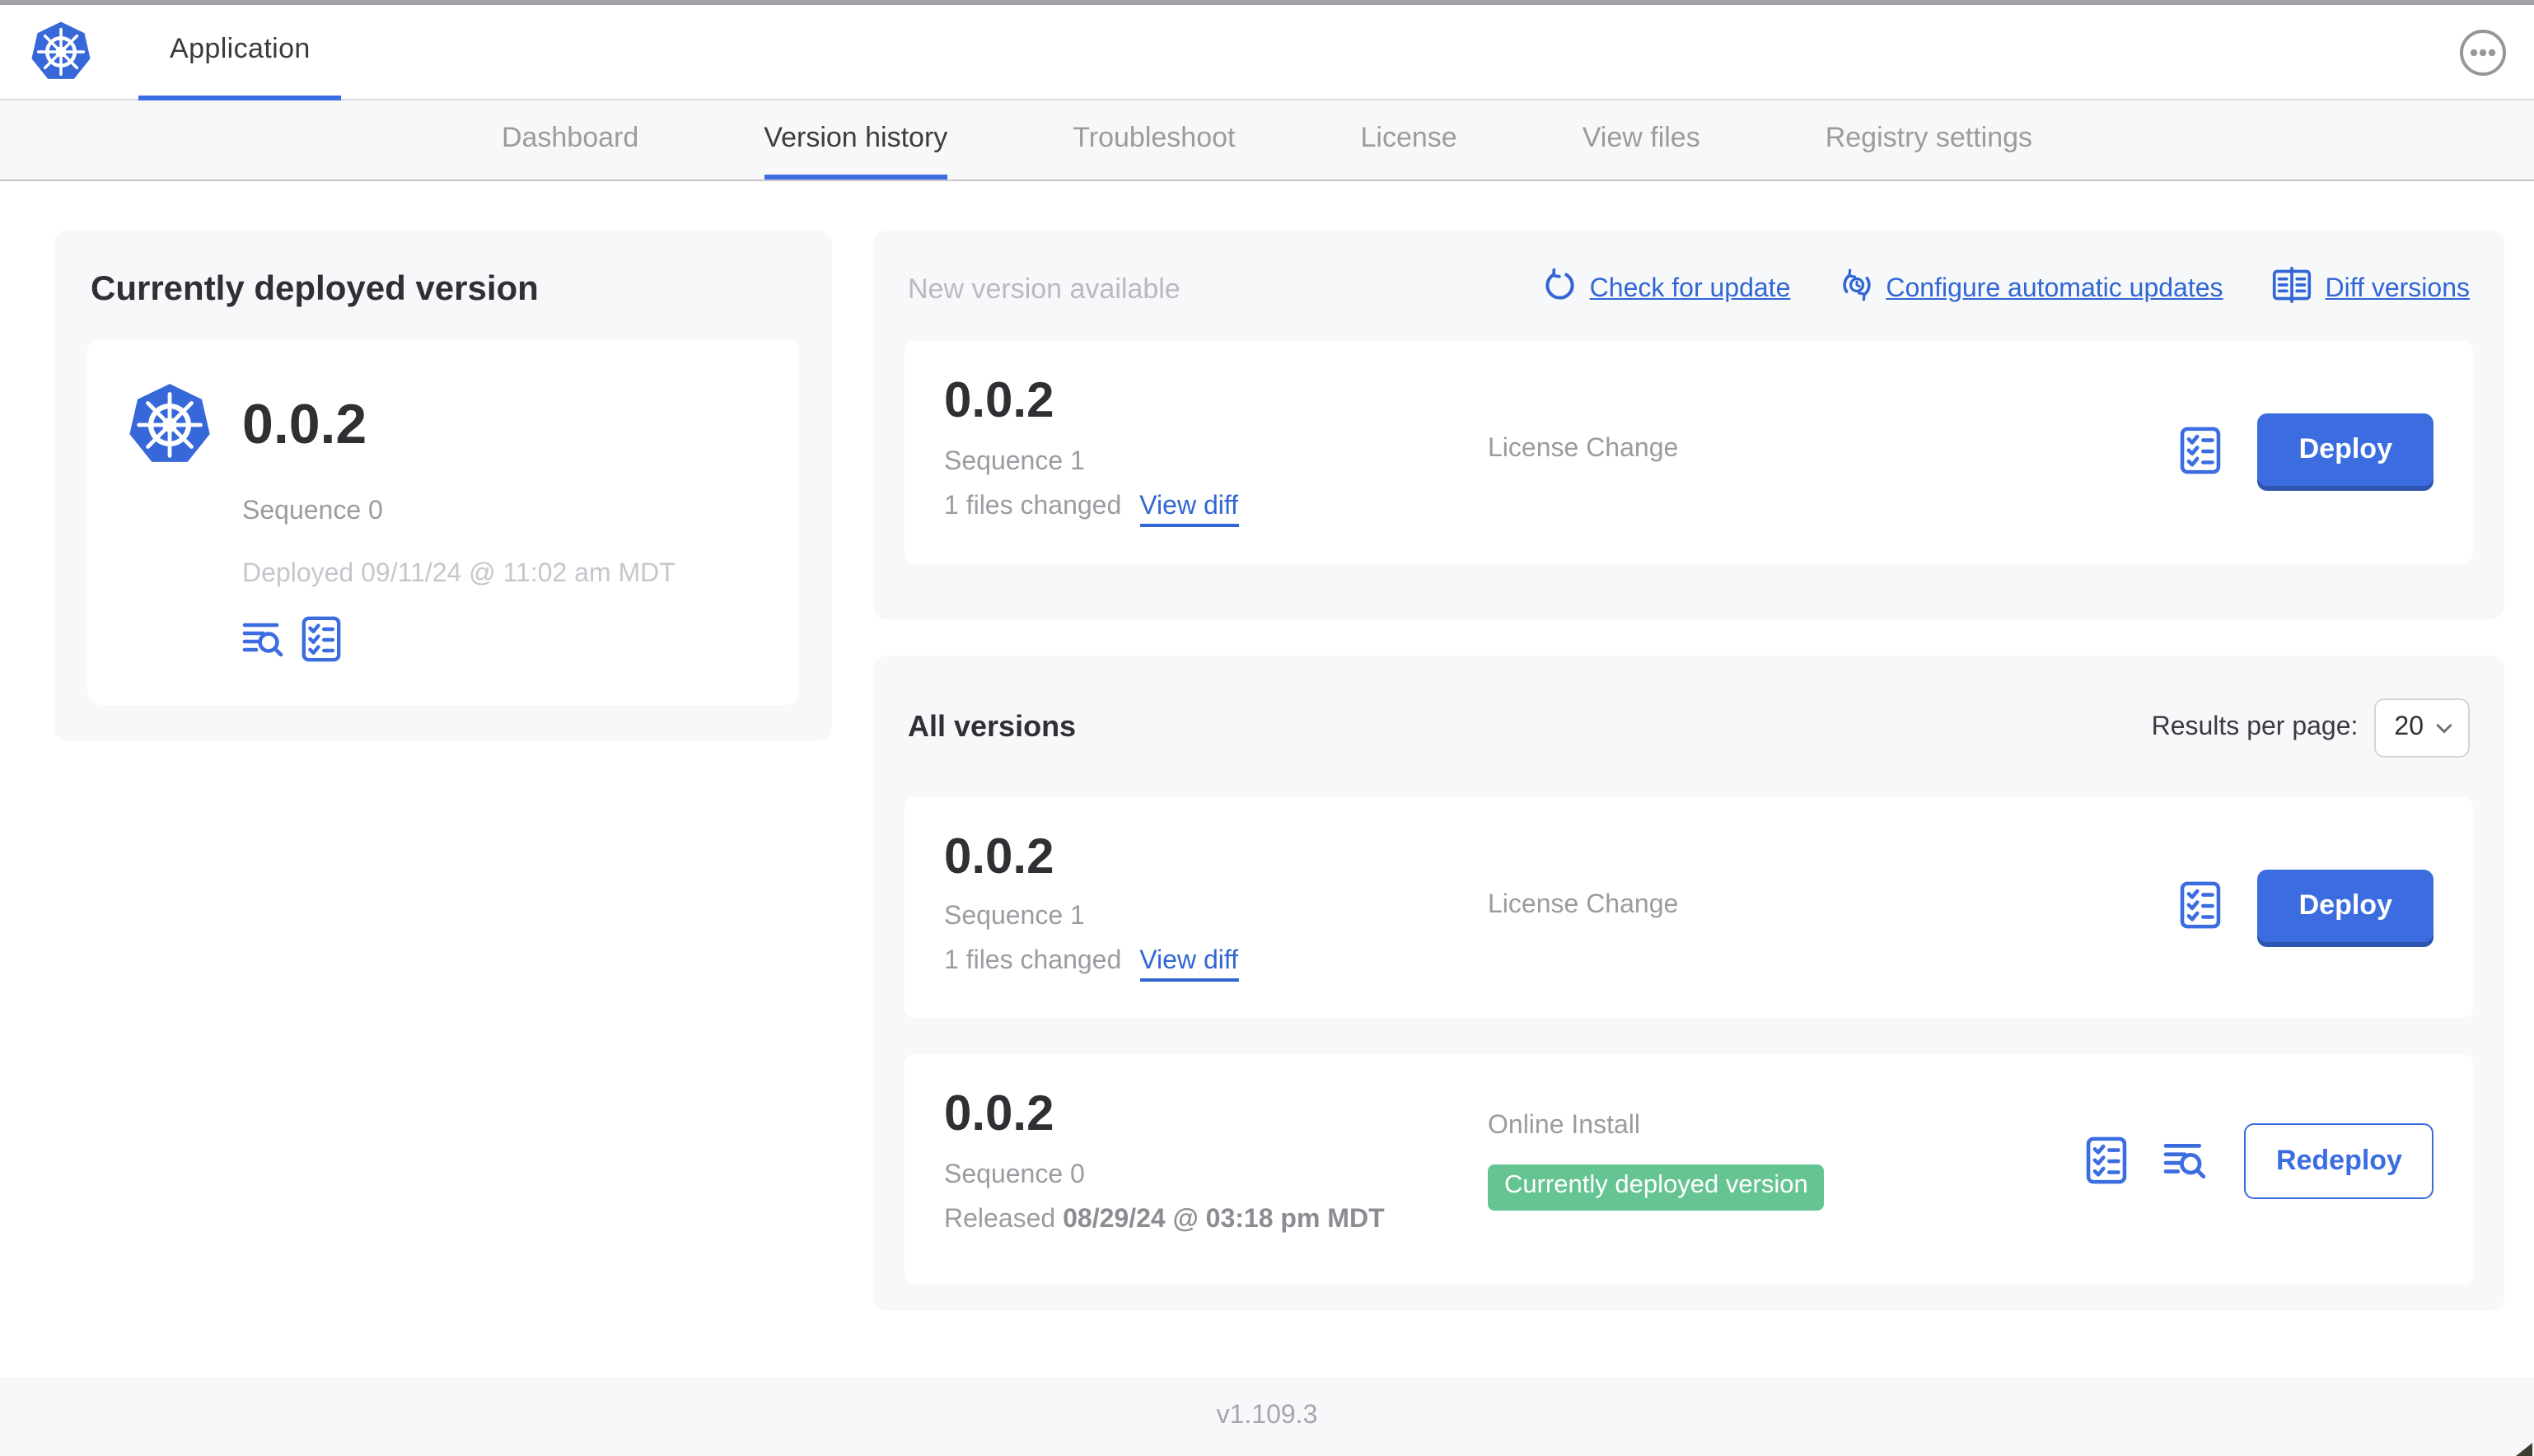 Image resolution: width=2534 pixels, height=1456 pixels. I want to click on currently-deployed-badge: Currently deployed version, so click(1656, 1187).